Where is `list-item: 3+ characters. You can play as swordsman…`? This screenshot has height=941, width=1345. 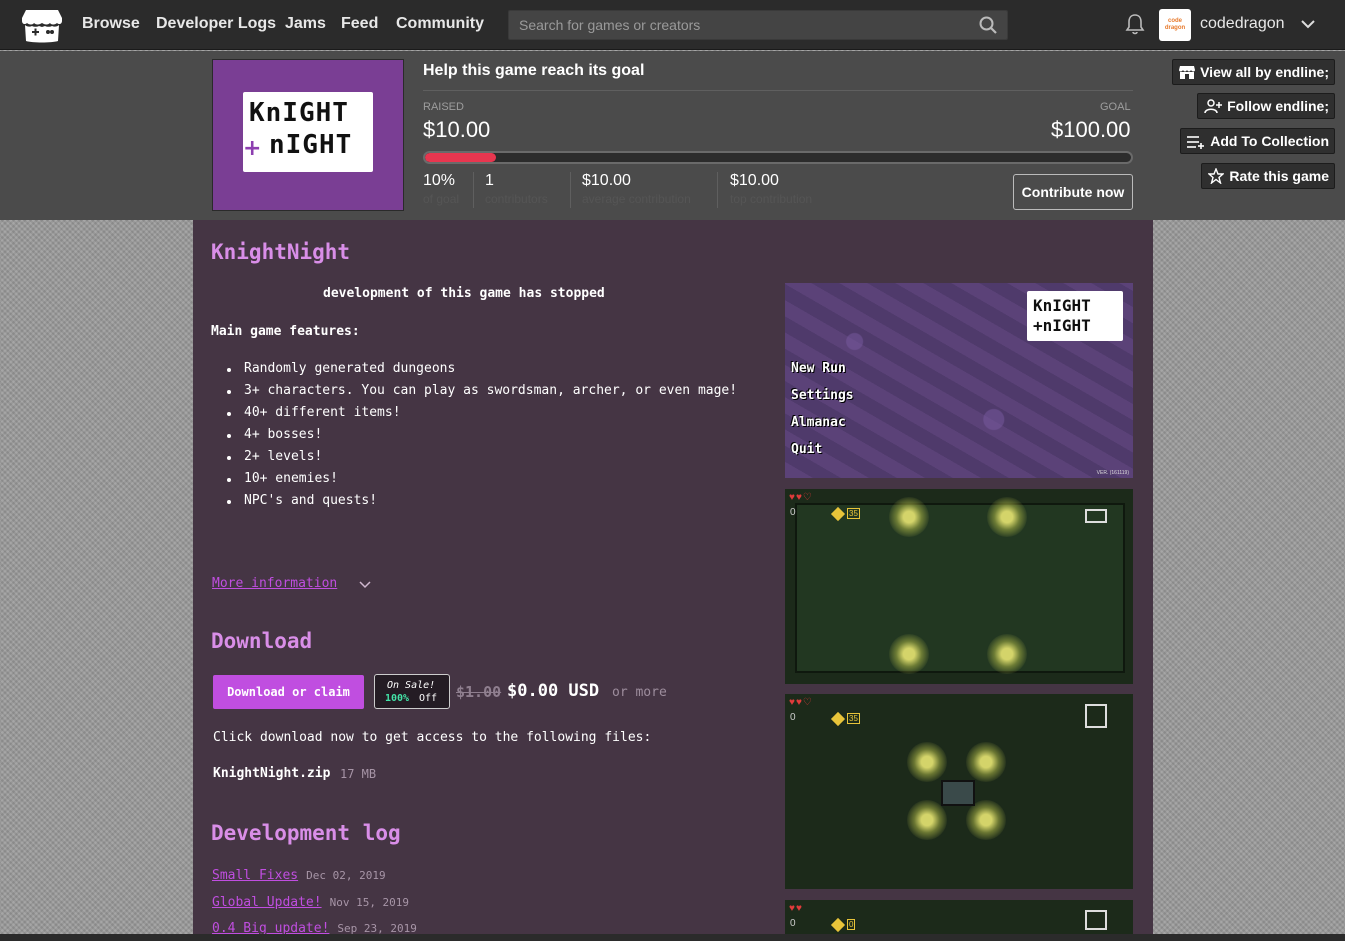 list-item: 3+ characters. You can play as swordsman… is located at coordinates (493, 391).